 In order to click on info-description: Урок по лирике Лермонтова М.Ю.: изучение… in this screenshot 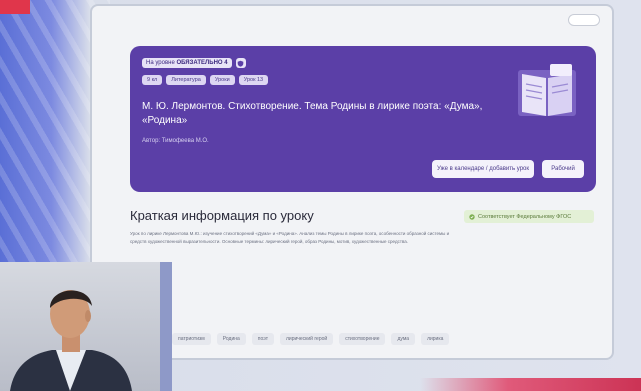, I will do `click(290, 237)`.